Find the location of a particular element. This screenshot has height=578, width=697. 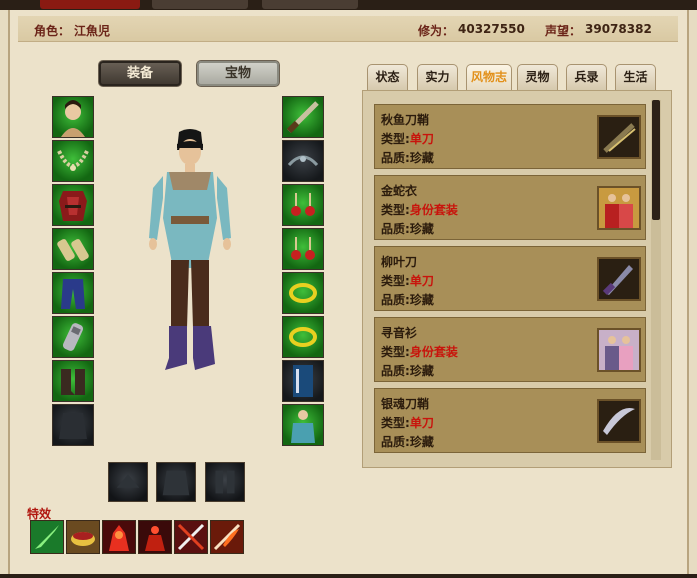

red-warrior-icon is located at coordinates (155, 538).